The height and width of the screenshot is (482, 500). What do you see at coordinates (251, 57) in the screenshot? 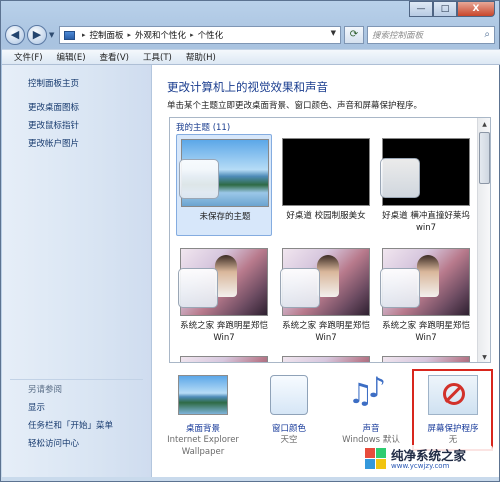
I see `menu-bar: 文件(F) 编辑(E) 查看(V) 工具(T) 帮助(H)` at bounding box center [251, 57].